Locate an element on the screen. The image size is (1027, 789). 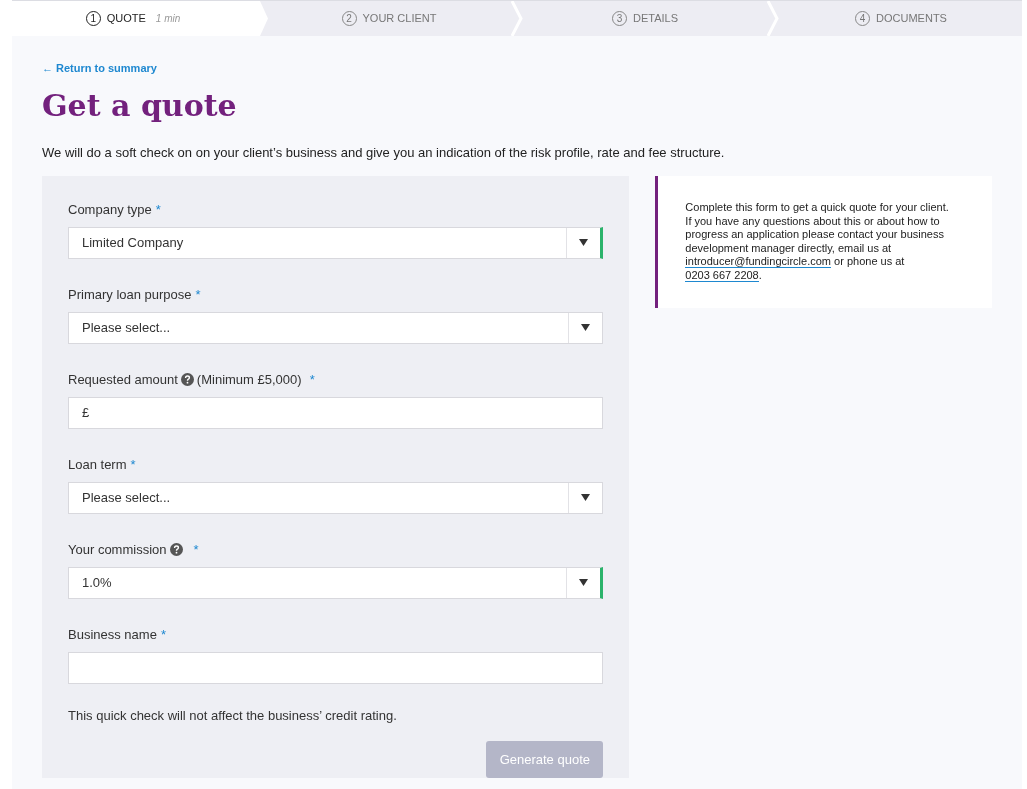
intro-text: We will do a soft check on on your client’s business and give you an indication of the risk profile, rate and fee structure. is located at coordinates (384, 152).